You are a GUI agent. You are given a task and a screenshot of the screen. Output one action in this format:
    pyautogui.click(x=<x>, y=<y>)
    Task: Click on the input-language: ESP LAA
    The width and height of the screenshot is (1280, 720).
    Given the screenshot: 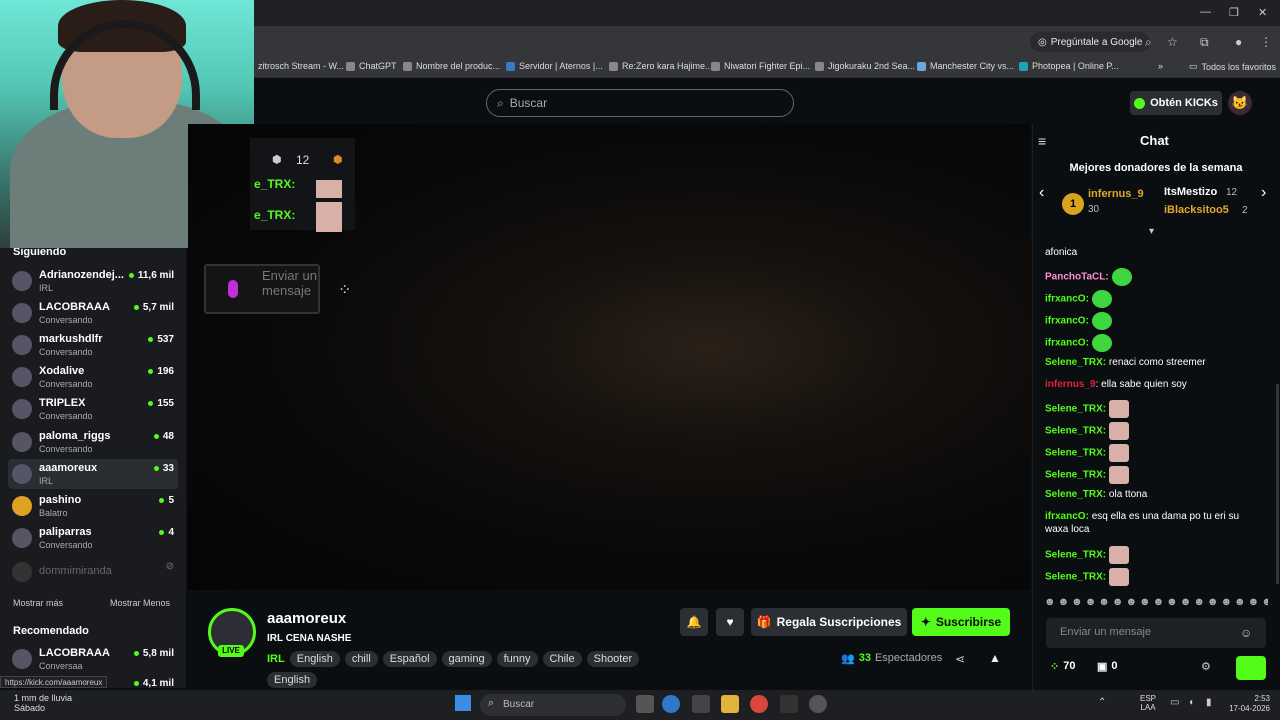 What is the action you would take?
    pyautogui.click(x=1148, y=703)
    